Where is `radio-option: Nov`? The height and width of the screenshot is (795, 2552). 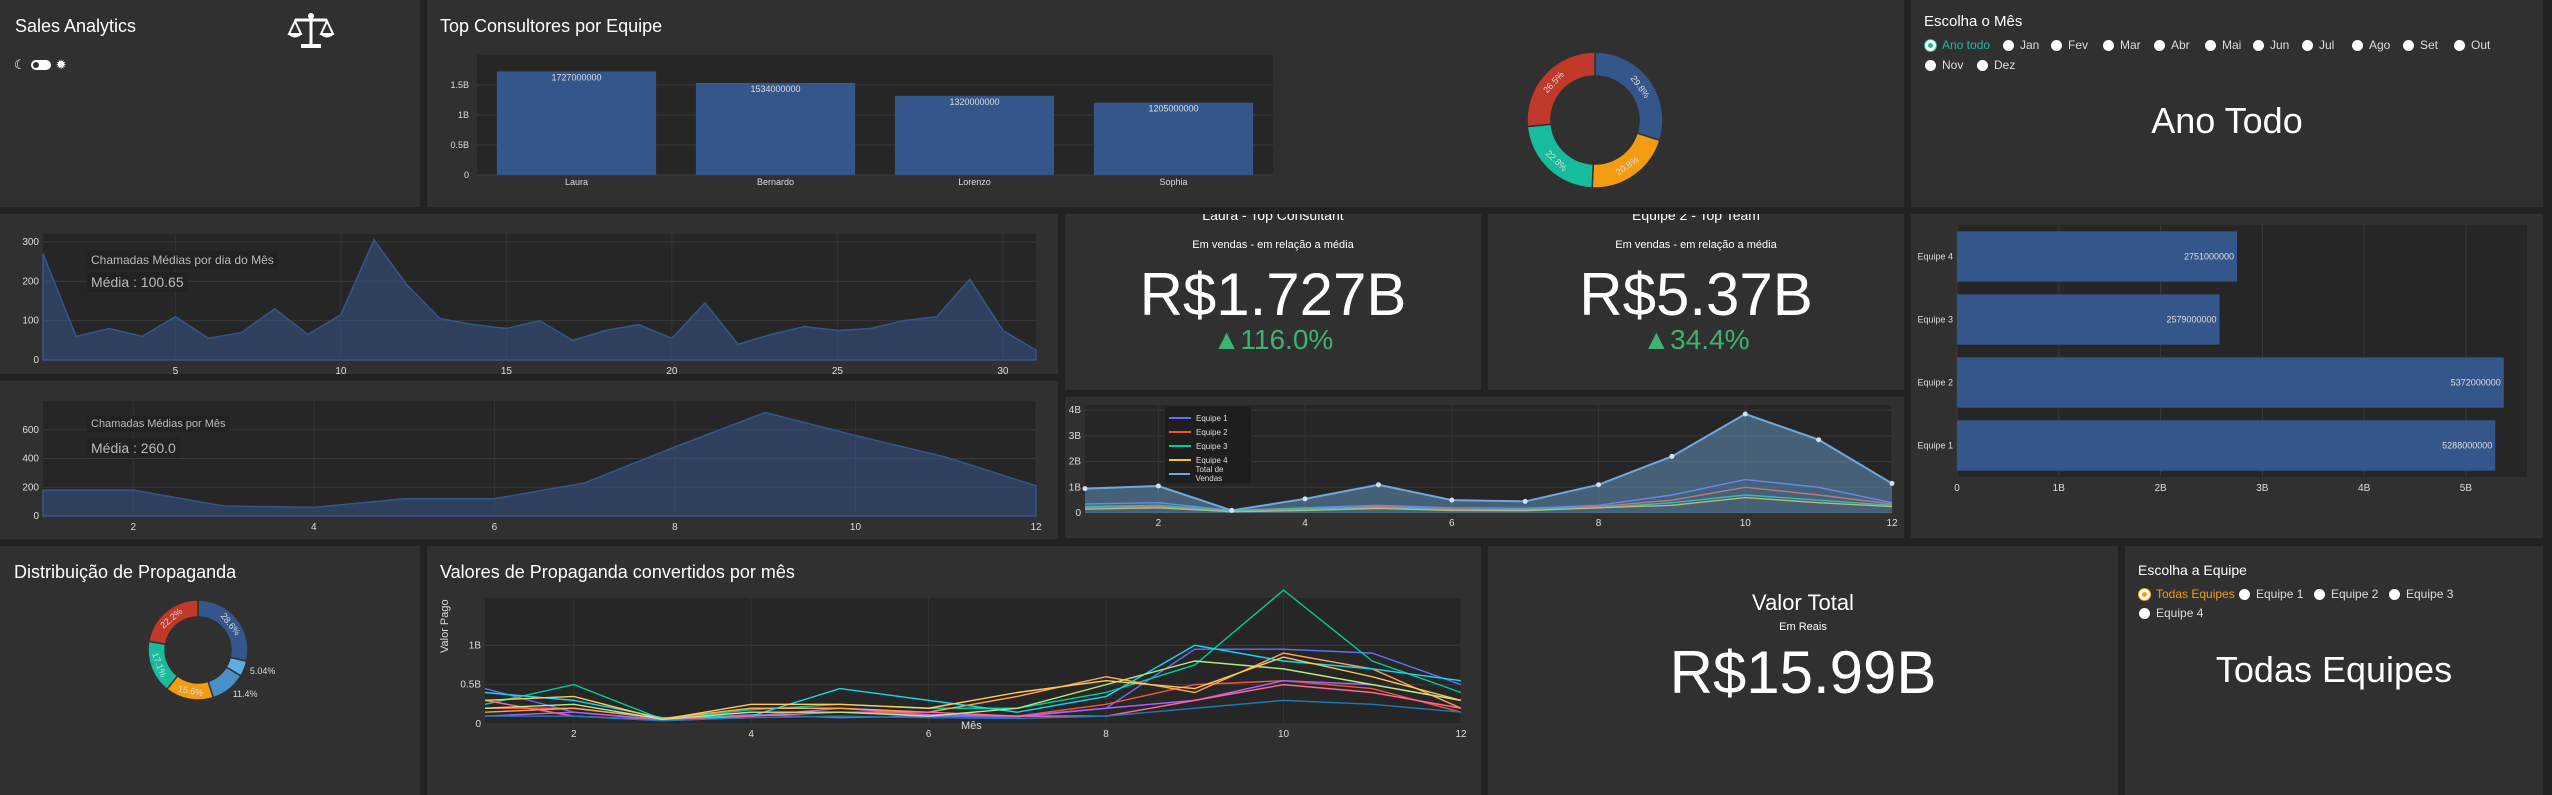
radio-option: Nov is located at coordinates (1944, 65).